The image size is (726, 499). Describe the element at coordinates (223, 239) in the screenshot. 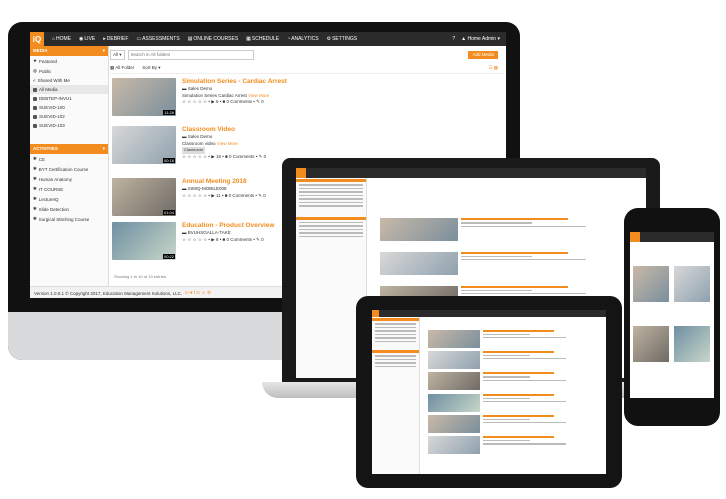

I see `media-stats: ☆ ☆ ☆ ☆ ☆ • ▶ 8 • ■ 0 Comments • ✎ 0` at that location.